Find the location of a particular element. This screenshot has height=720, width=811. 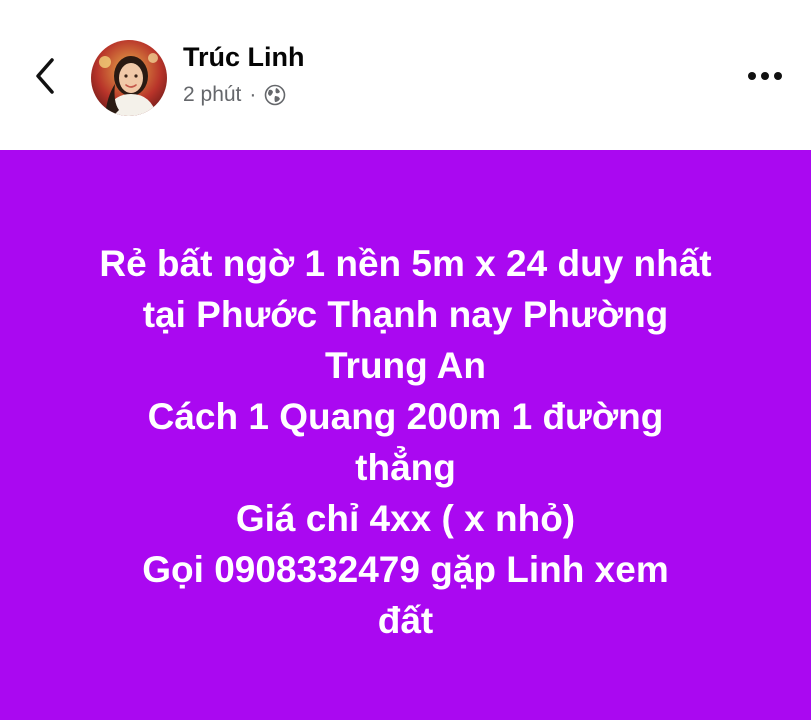

post-text-line: Gọi 0908332479 gặp Linh xem is located at coordinates (405, 569).